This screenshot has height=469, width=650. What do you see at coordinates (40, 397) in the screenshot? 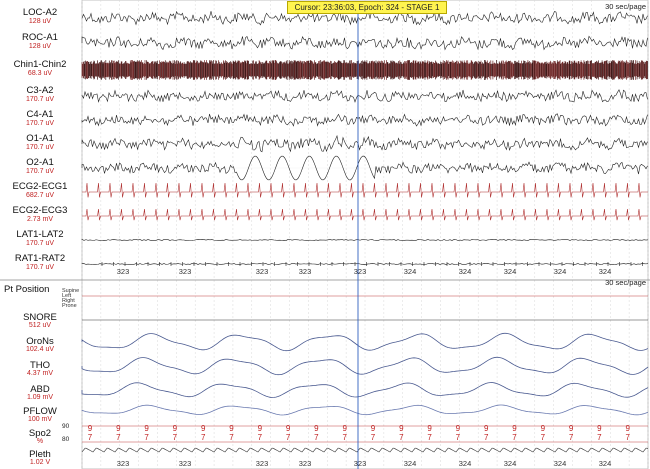
I see `resp-channel-scale: 1.09 mV` at bounding box center [40, 397].